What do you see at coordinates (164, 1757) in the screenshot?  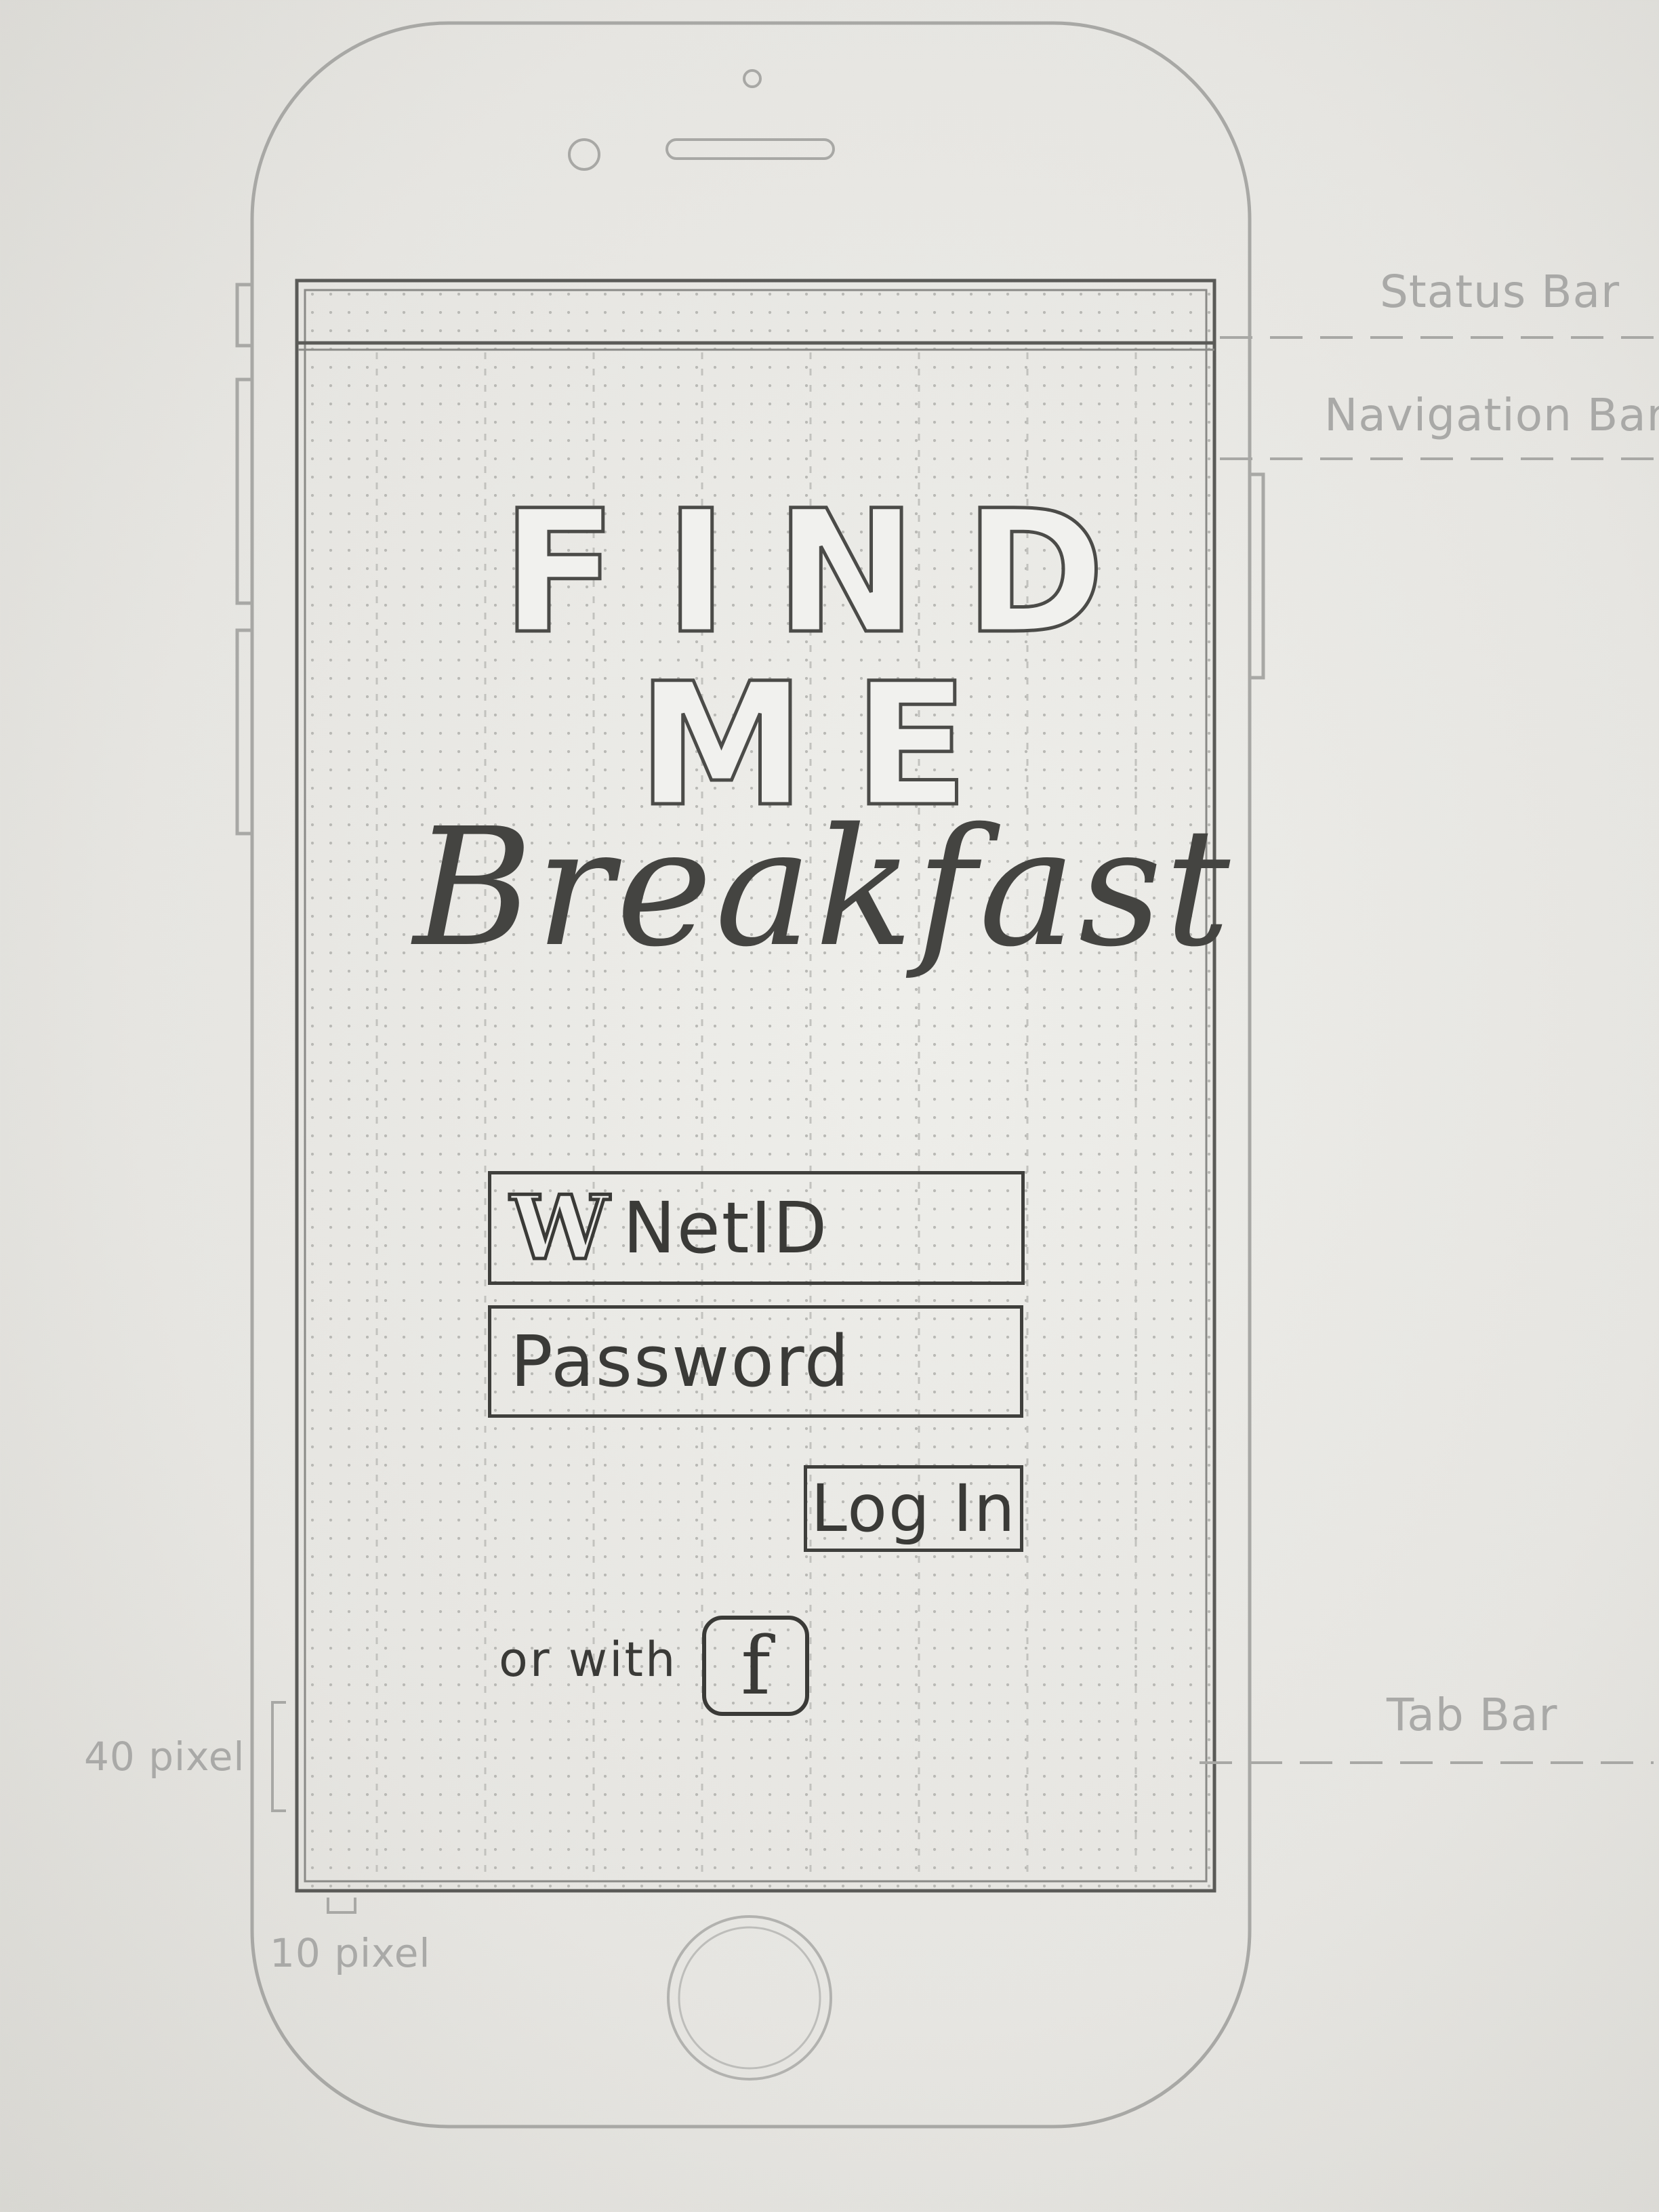 I see `side-margin-annotation: 40 pixel` at bounding box center [164, 1757].